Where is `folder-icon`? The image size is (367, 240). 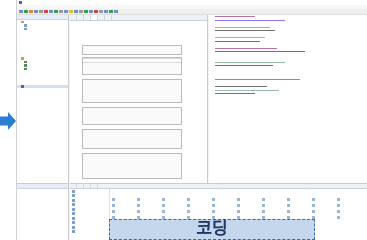
folder-icon is located at coordinates (22, 58).